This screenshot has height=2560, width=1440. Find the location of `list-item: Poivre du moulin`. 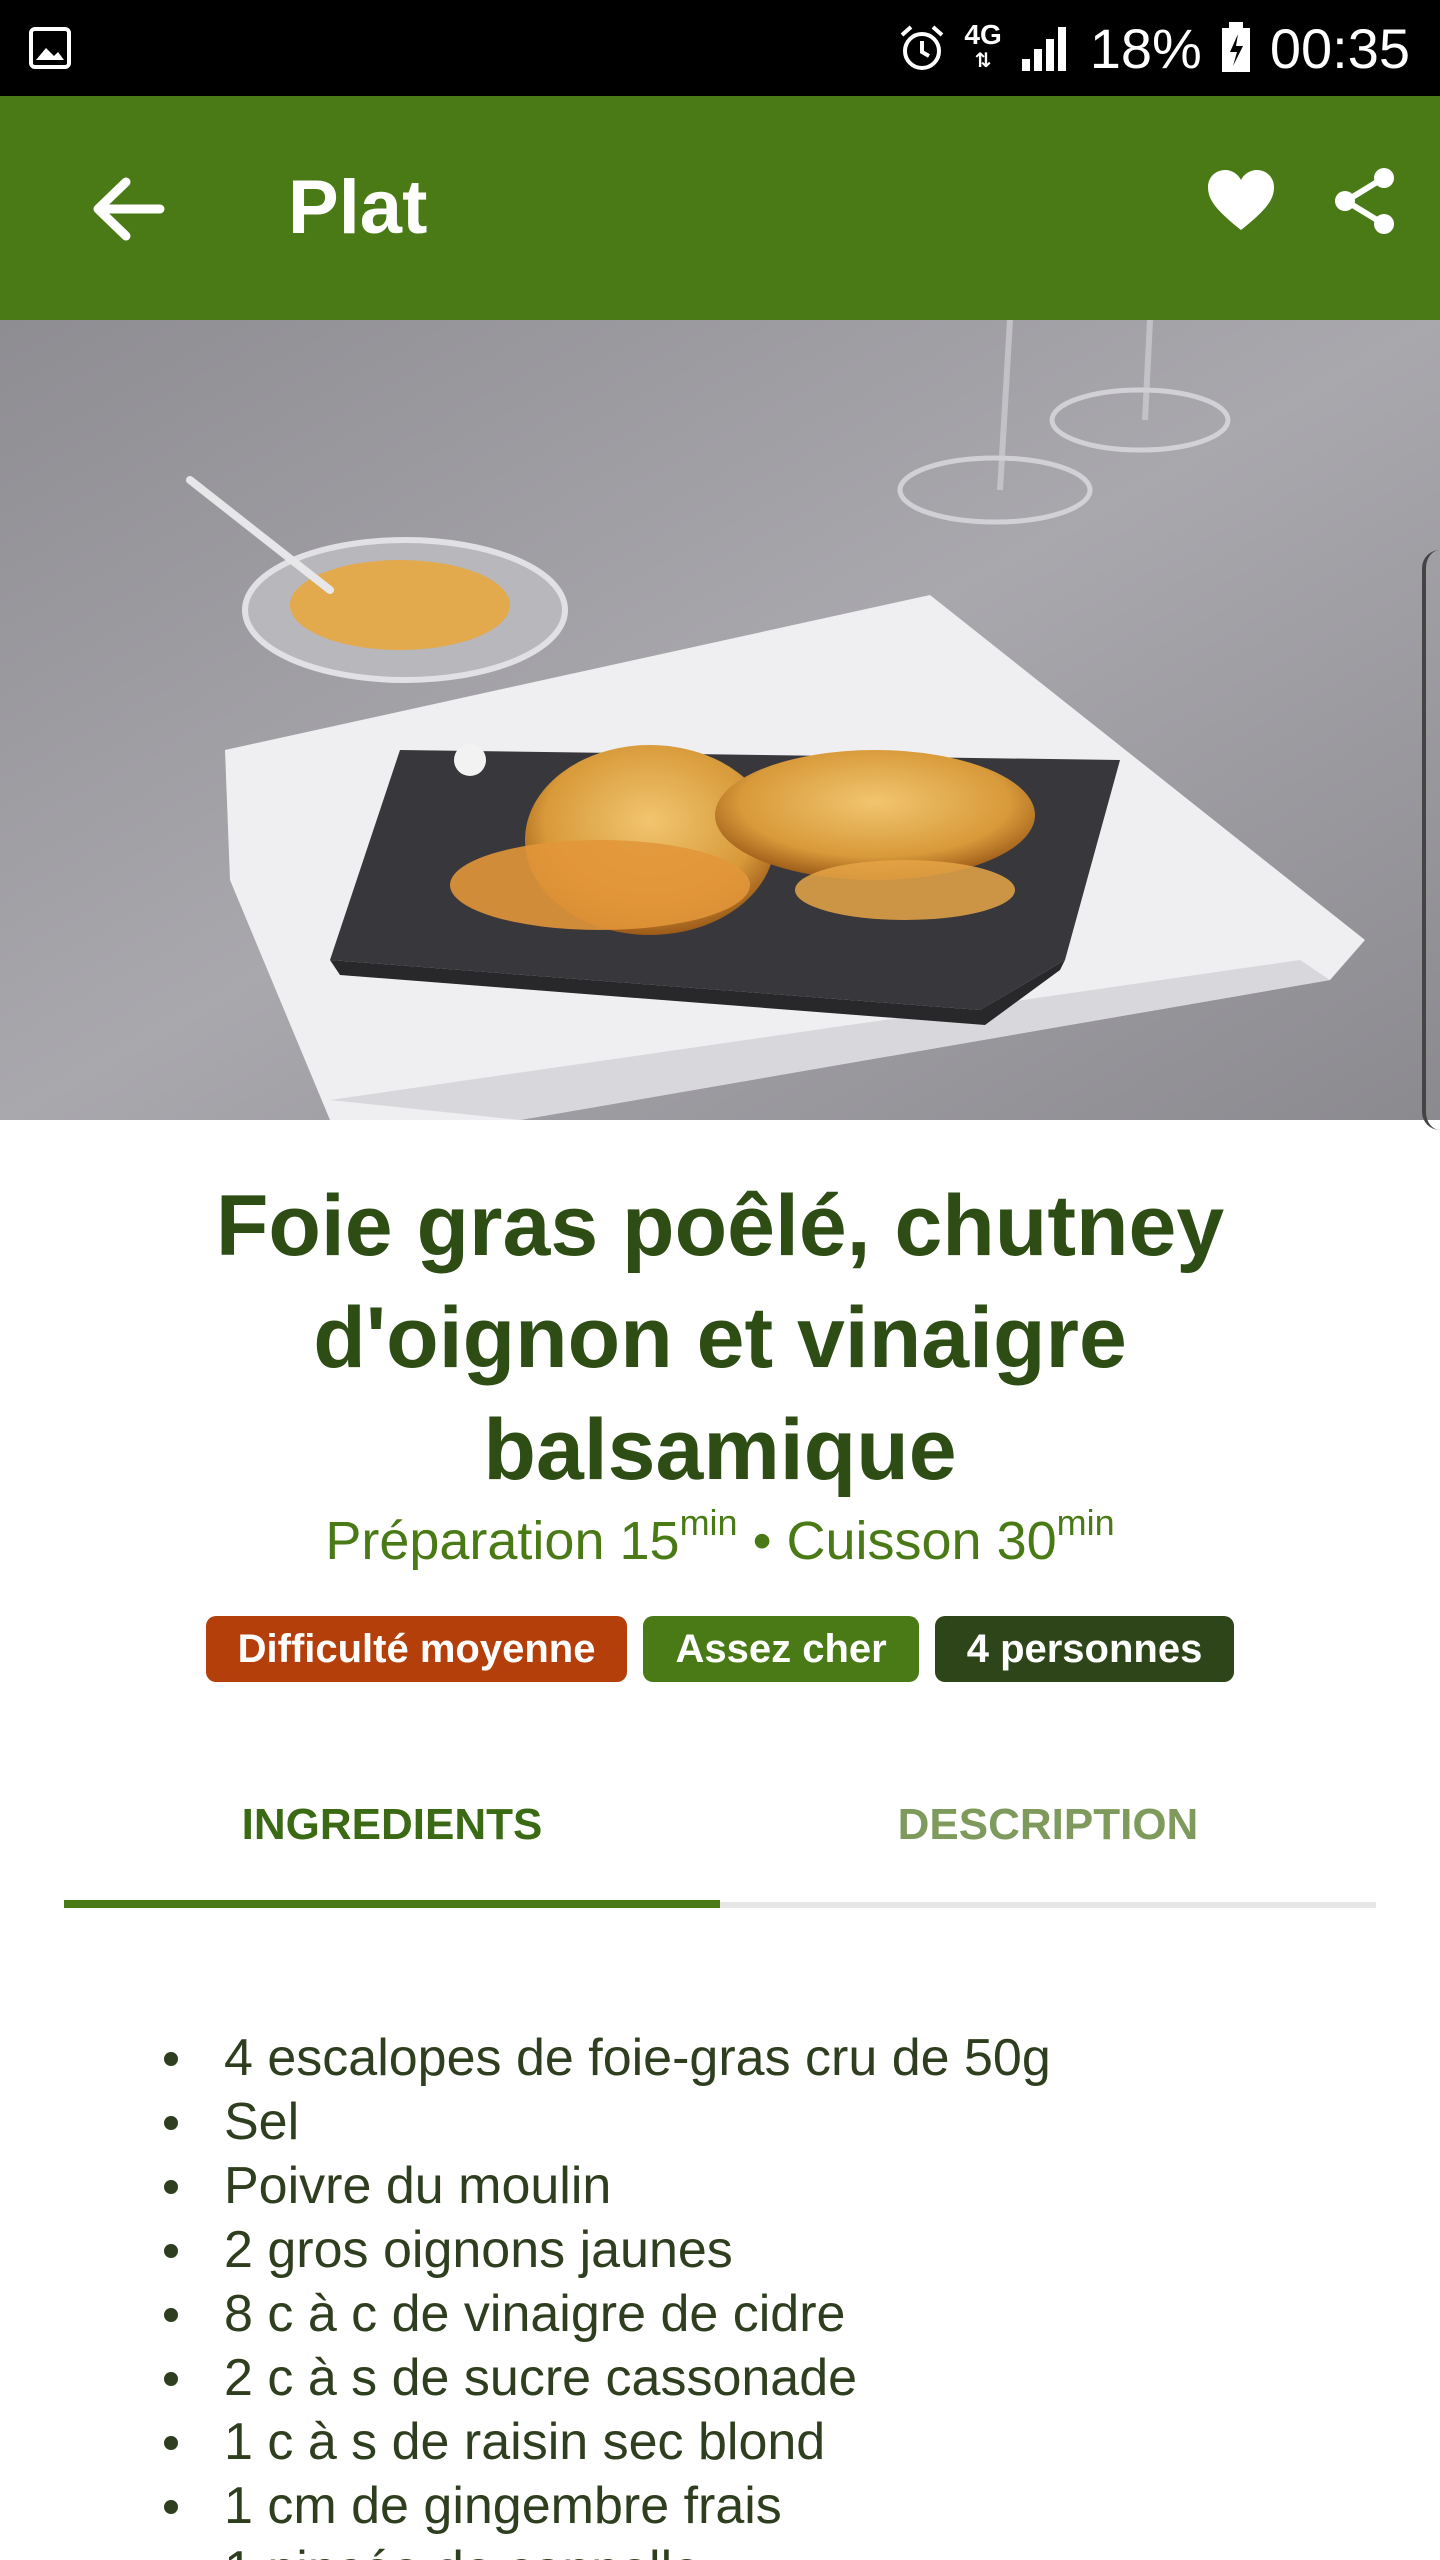

list-item: Poivre du moulin is located at coordinates (720, 2186).